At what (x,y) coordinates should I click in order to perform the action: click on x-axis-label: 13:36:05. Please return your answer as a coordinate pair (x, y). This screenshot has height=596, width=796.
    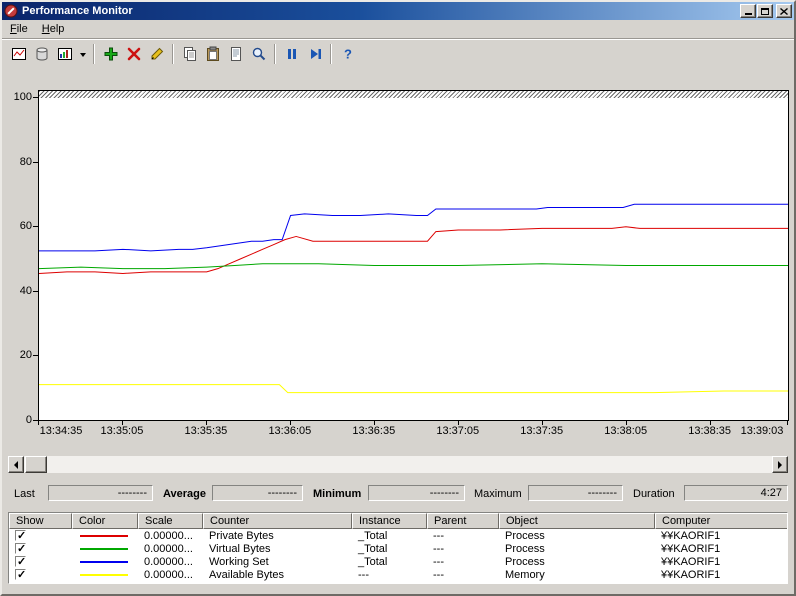
    Looking at the image, I should click on (290, 431).